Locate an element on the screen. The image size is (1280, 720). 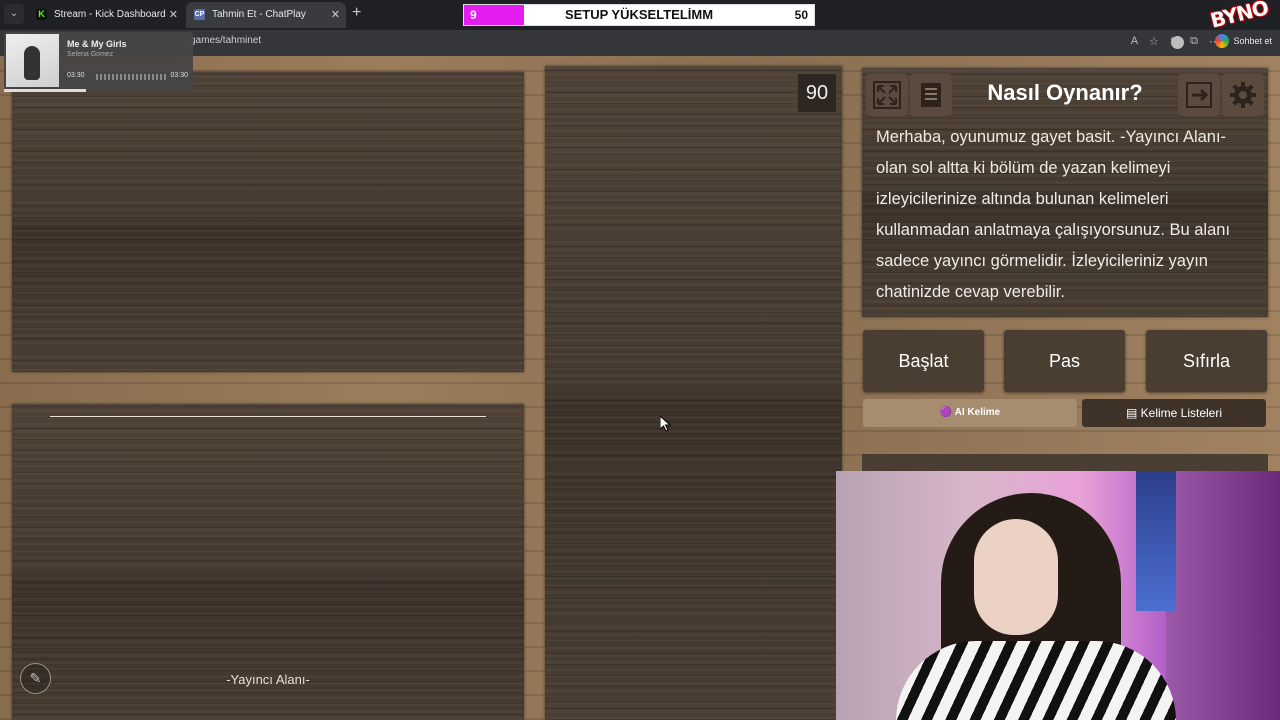
mouse-cursor is located at coordinates (665, 425).